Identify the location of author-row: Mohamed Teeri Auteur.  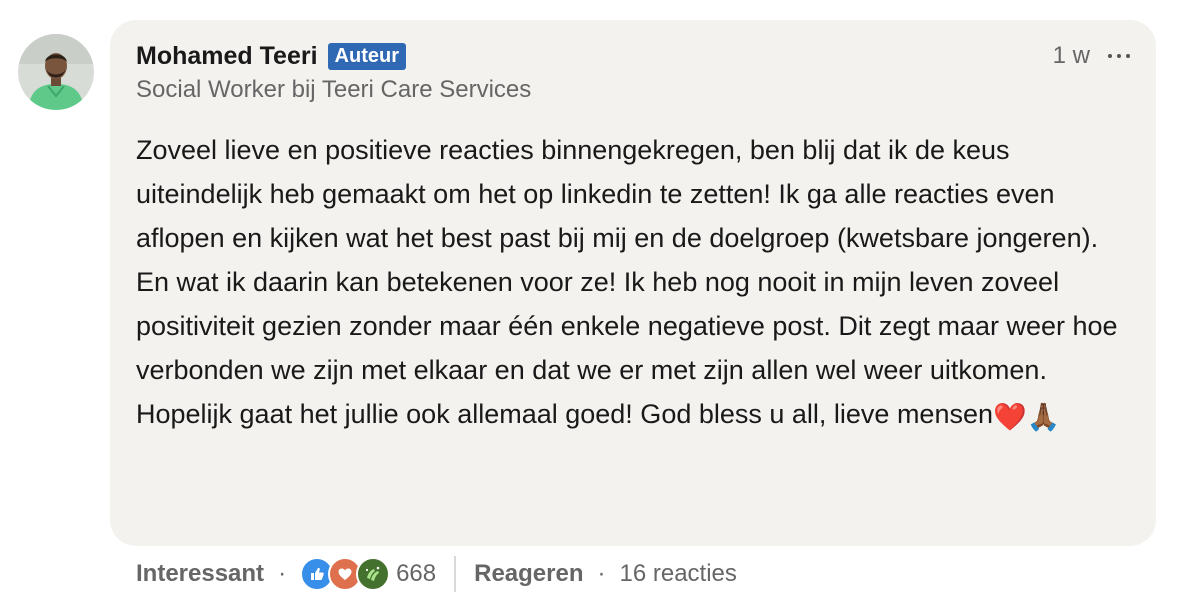
(633, 56).